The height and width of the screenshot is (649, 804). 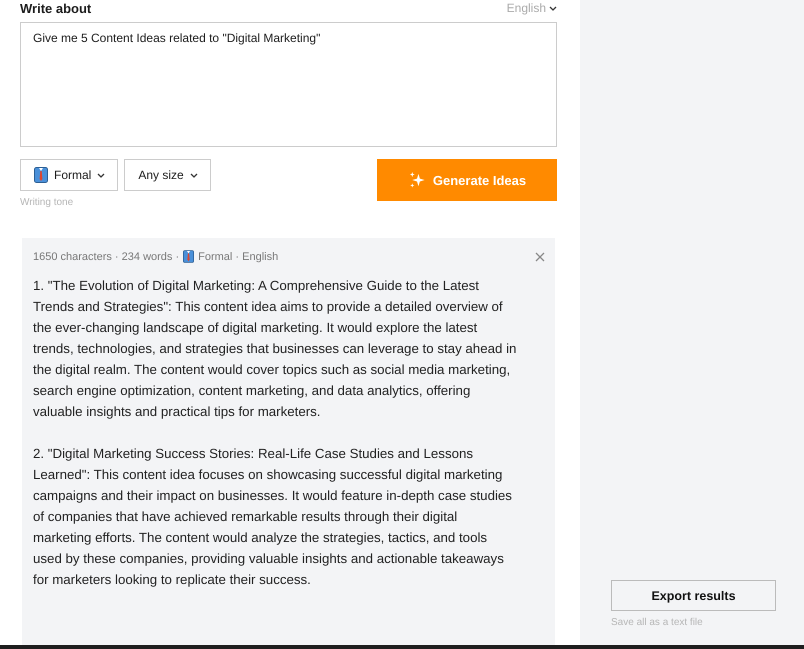 I want to click on tone-dropdown: Formal, so click(x=69, y=175).